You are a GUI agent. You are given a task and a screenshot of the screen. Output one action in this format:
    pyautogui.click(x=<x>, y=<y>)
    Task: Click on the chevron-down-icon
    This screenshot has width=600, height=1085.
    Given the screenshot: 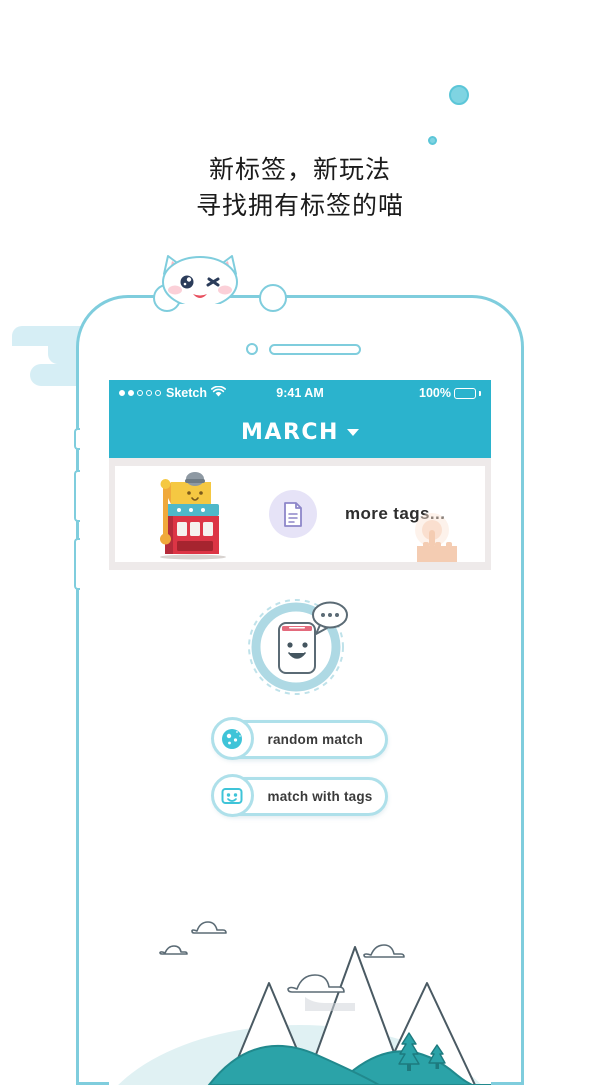 What is the action you would take?
    pyautogui.click(x=352, y=432)
    